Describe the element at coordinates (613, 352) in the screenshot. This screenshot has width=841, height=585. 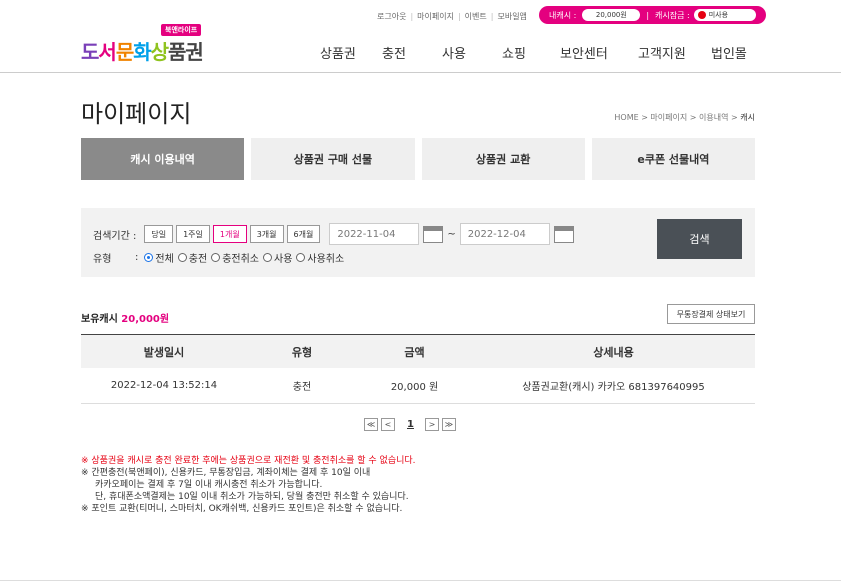
I see `col-header-detail: 상세내용` at that location.